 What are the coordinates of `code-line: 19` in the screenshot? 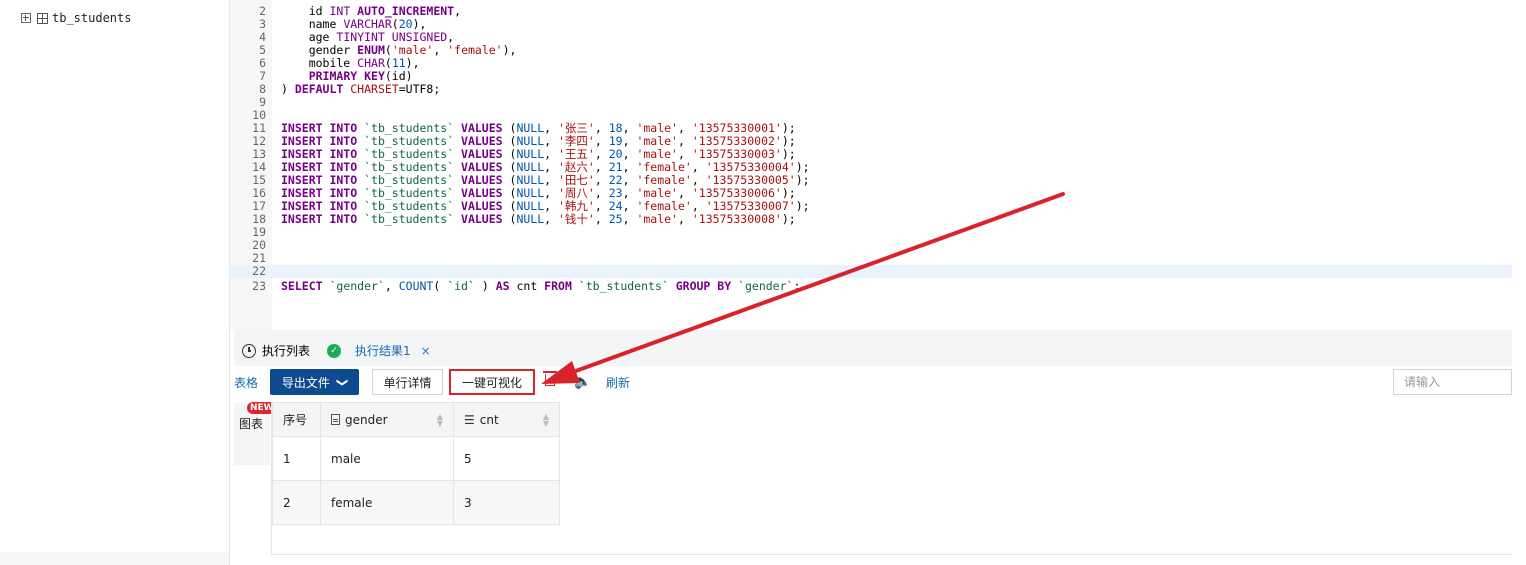 It's located at (871, 232).